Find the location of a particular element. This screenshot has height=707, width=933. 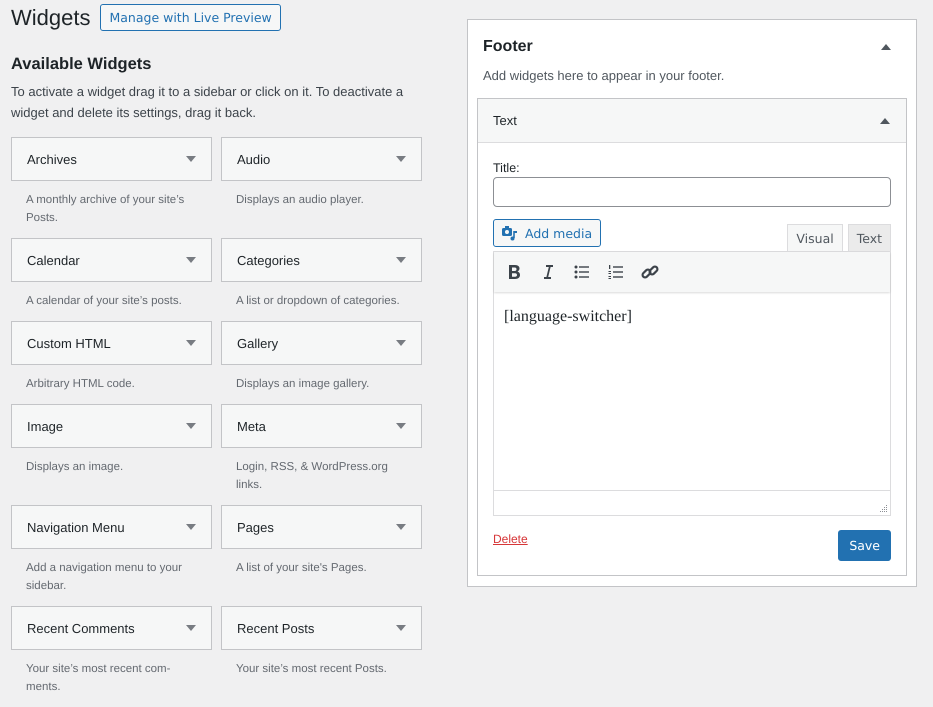

widget-description: A monthly archive of your site’s Posts. is located at coordinates (105, 209).